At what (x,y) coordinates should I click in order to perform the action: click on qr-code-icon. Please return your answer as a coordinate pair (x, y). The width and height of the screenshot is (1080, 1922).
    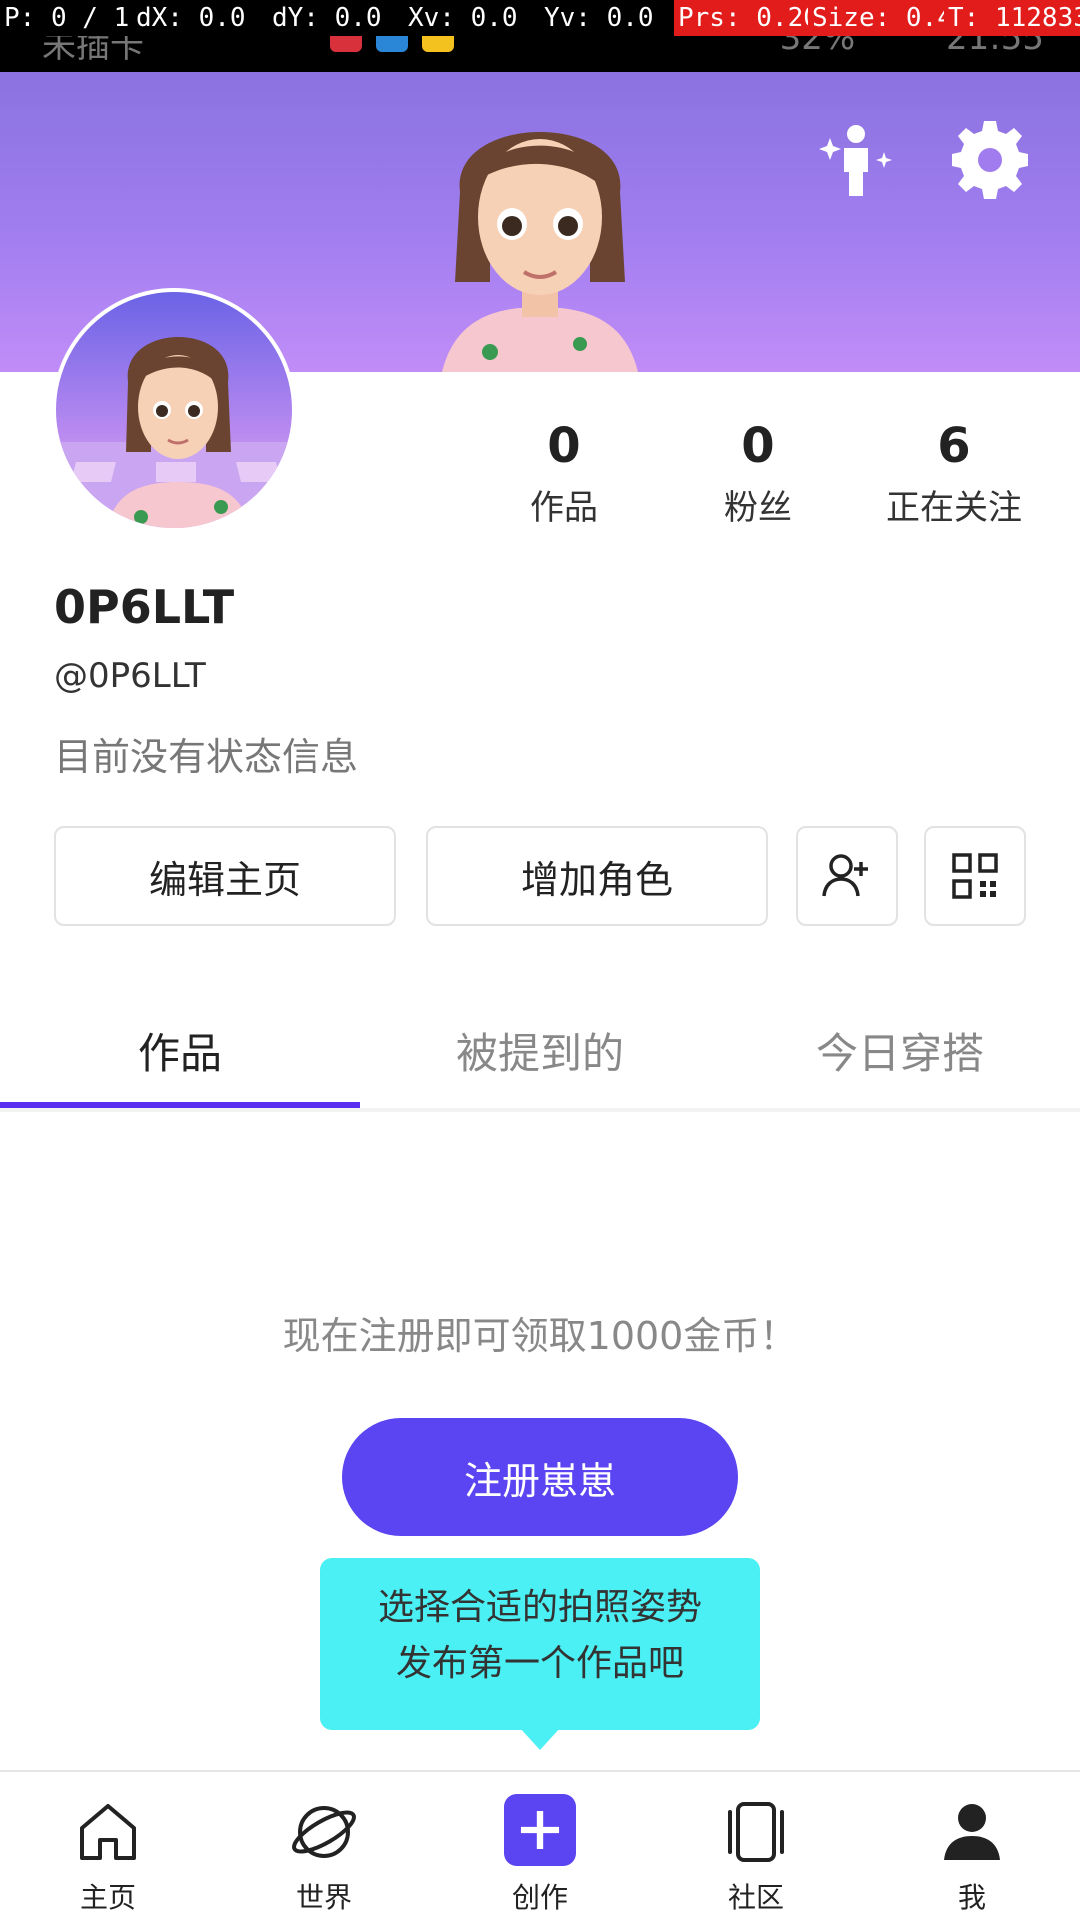
    Looking at the image, I should click on (975, 876).